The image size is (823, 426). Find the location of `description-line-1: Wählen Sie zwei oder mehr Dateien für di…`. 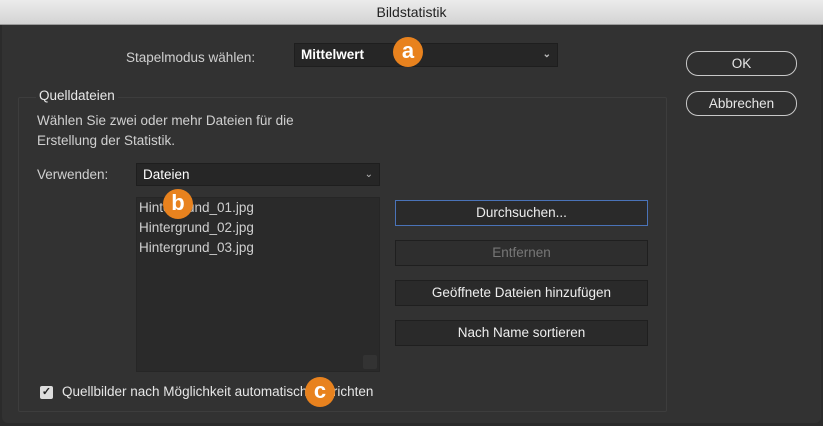

description-line-1: Wählen Sie zwei oder mehr Dateien für di… is located at coordinates (165, 120).